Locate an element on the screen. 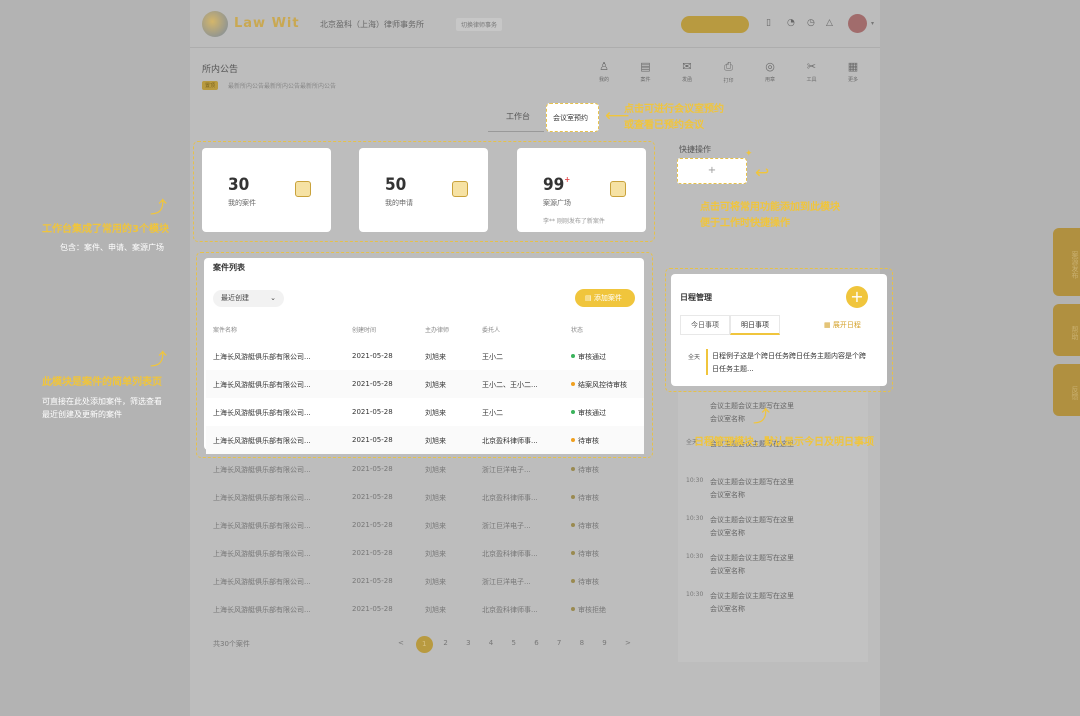  status-label: 待审核 is located at coordinates (588, 554).